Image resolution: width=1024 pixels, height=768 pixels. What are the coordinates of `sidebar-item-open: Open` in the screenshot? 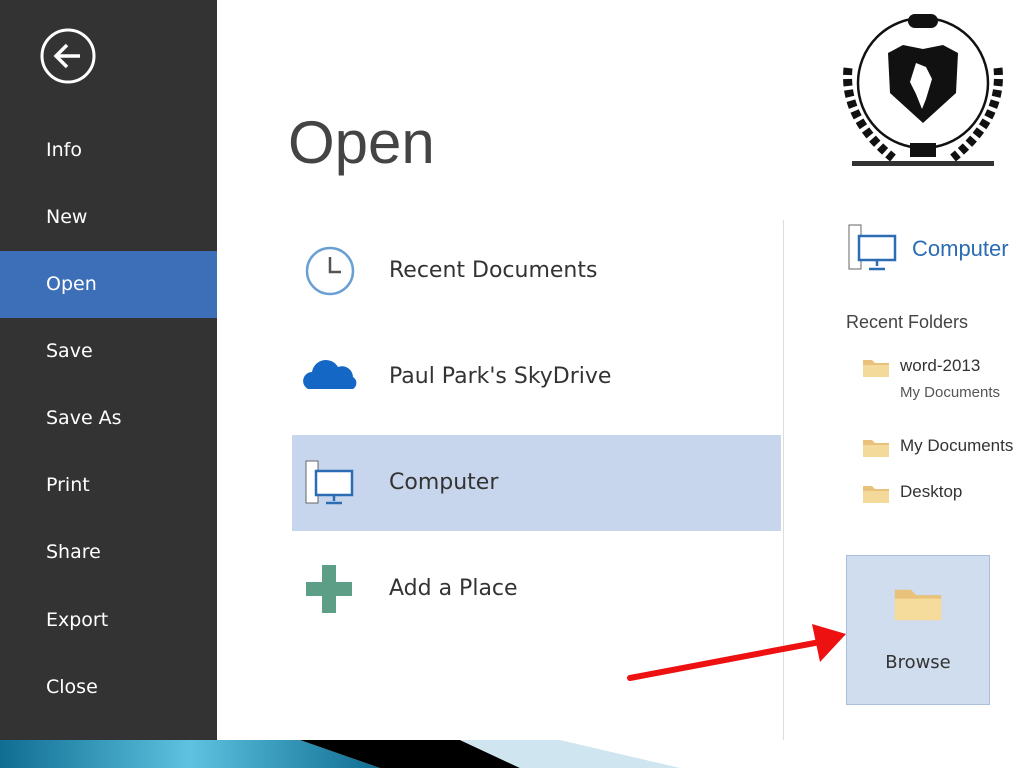 It's located at (108, 284).